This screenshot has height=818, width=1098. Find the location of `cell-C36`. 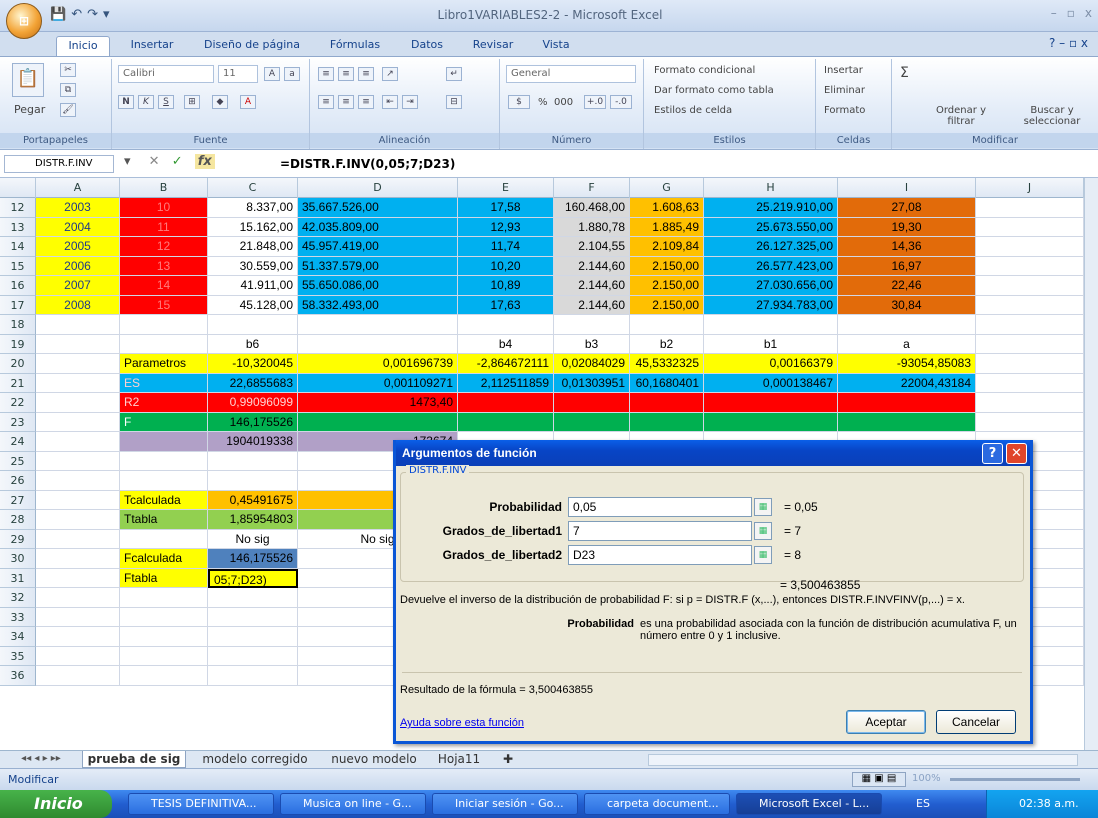

cell-C36 is located at coordinates (253, 676).